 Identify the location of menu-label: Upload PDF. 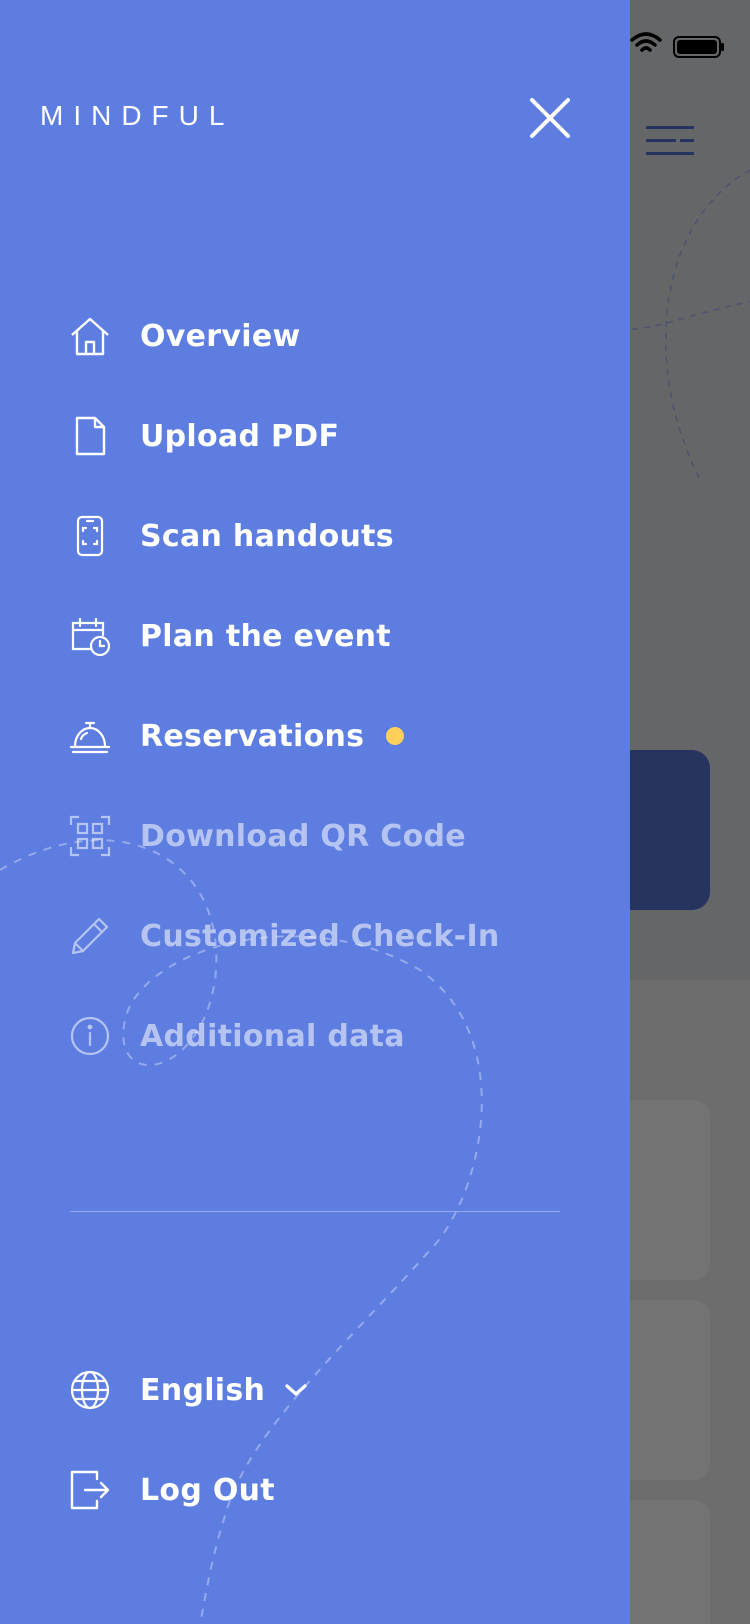
(240, 436).